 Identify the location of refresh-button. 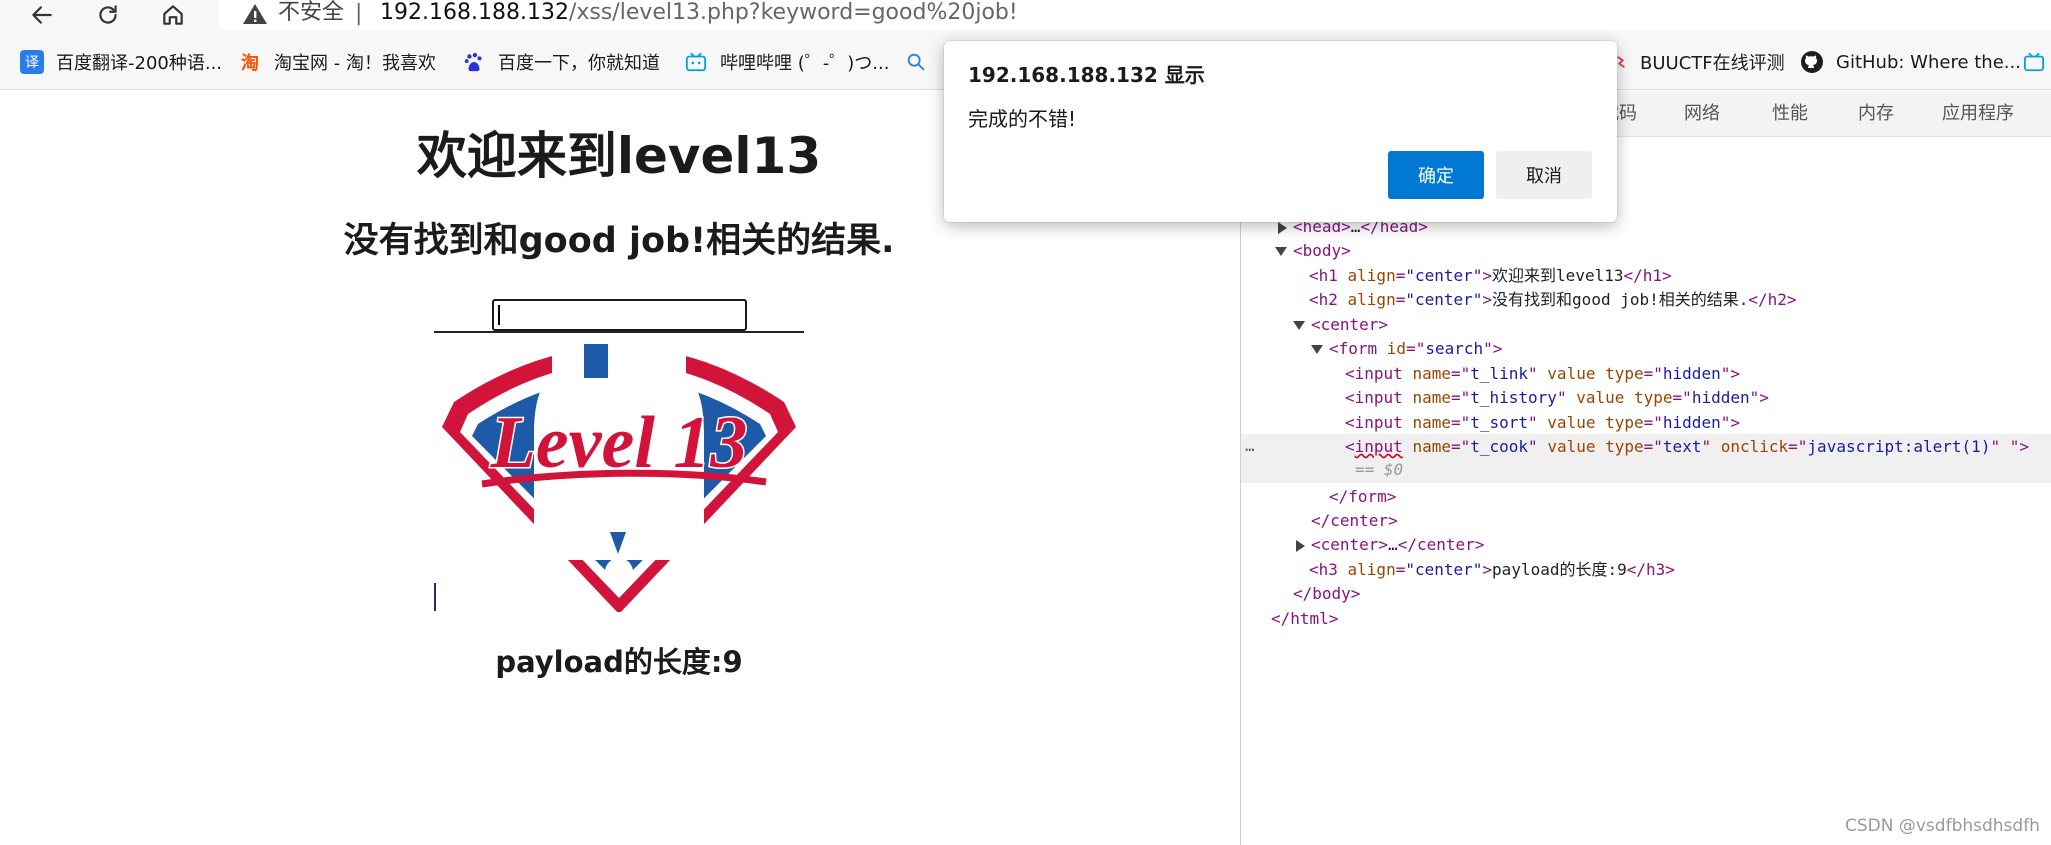
(108, 15).